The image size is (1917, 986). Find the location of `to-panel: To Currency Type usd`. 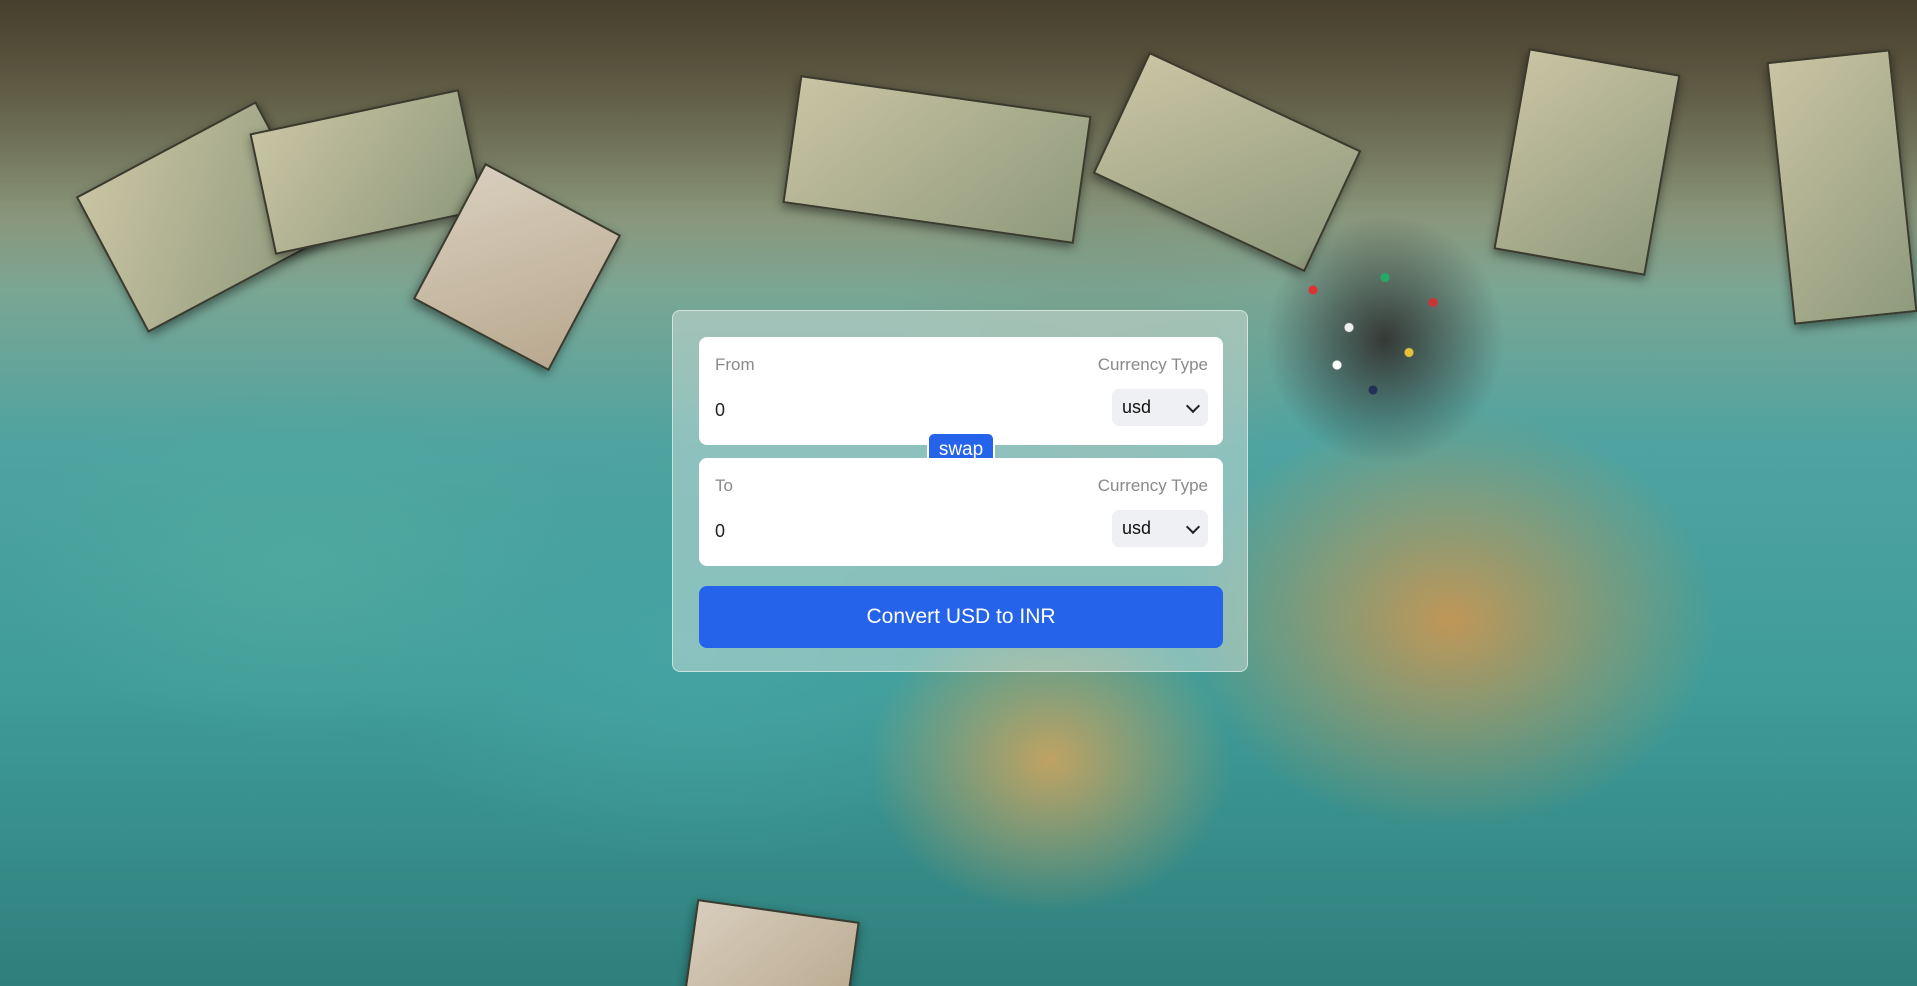

to-panel: To Currency Type usd is located at coordinates (961, 512).